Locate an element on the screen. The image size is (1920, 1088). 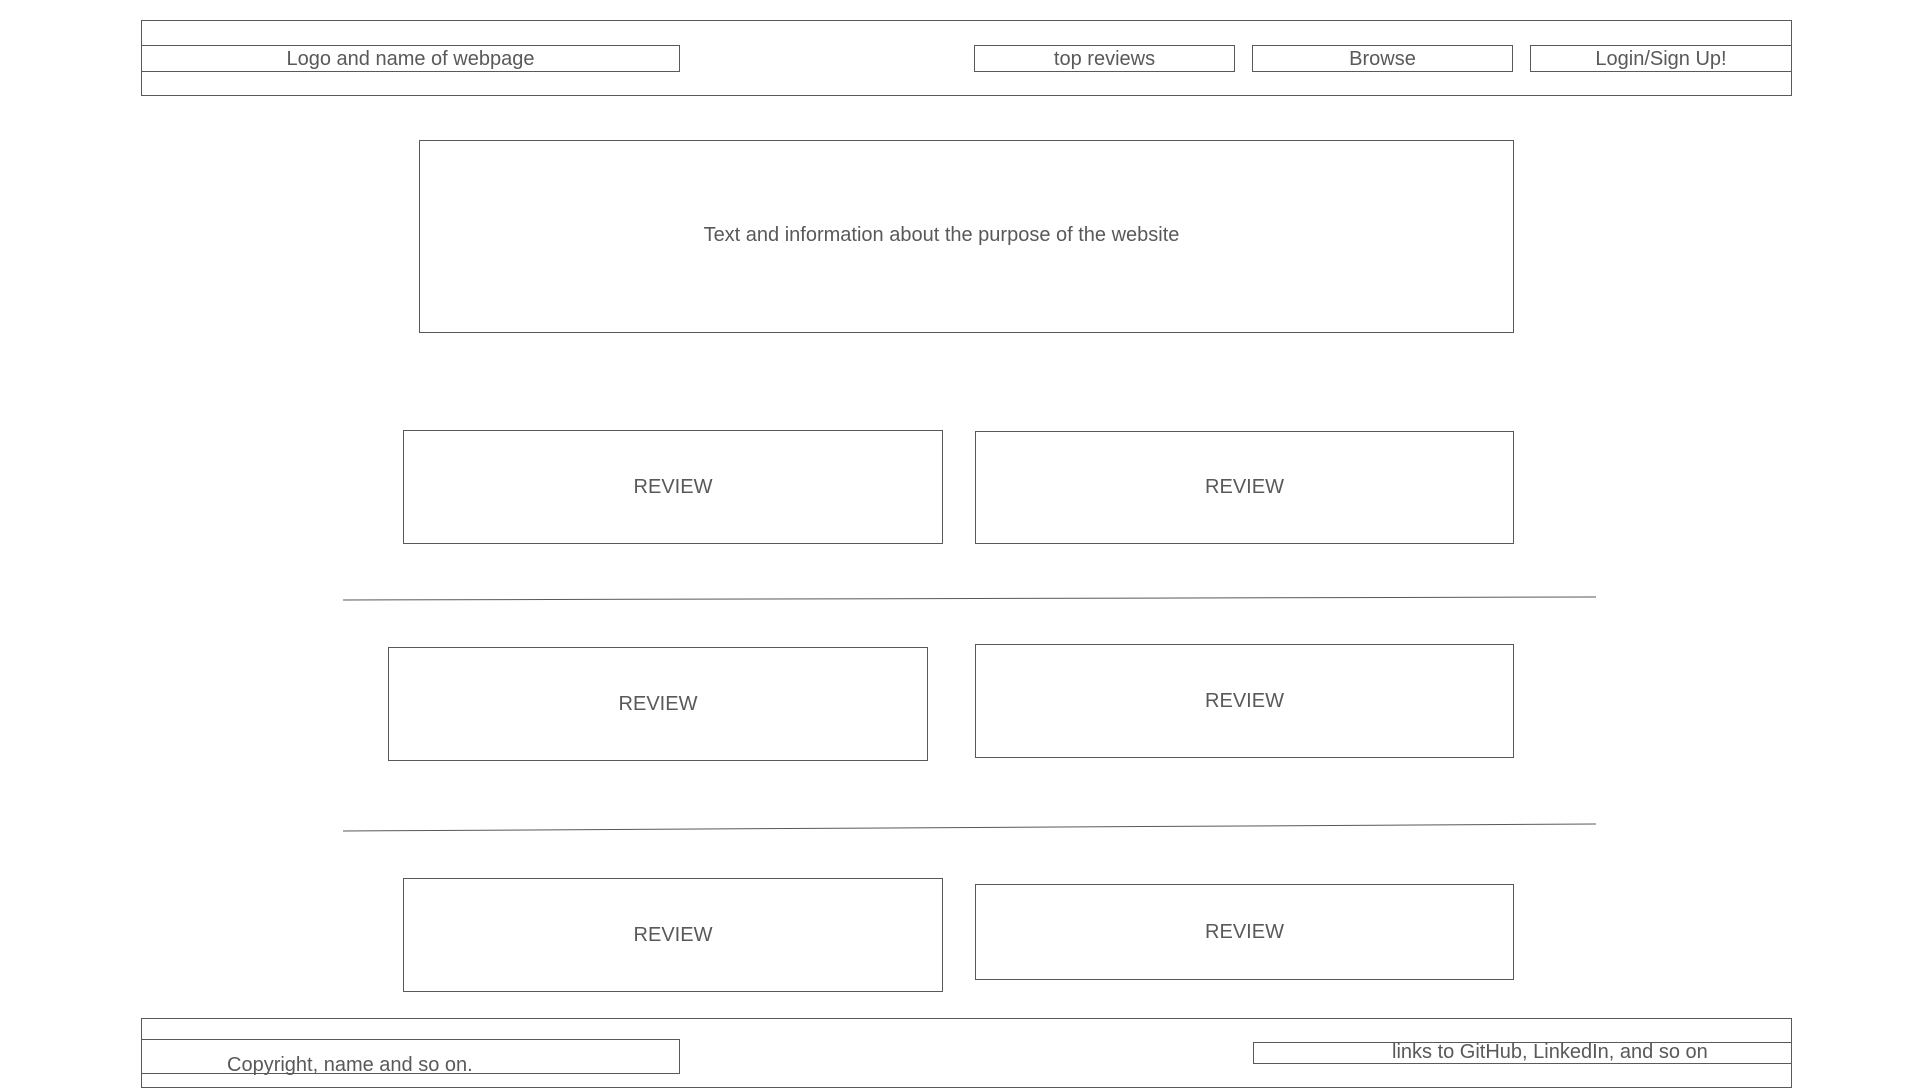
footer-links-box: links to GitHub, LinkedIn, and so on is located at coordinates (1522, 1052).